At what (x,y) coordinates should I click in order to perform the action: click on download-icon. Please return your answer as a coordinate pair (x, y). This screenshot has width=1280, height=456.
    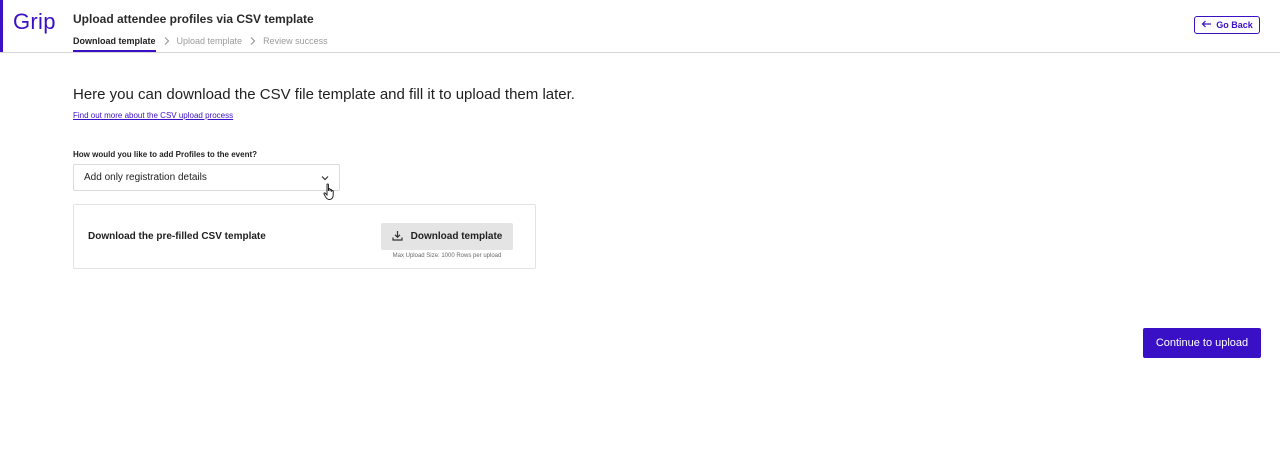
    Looking at the image, I should click on (397, 237).